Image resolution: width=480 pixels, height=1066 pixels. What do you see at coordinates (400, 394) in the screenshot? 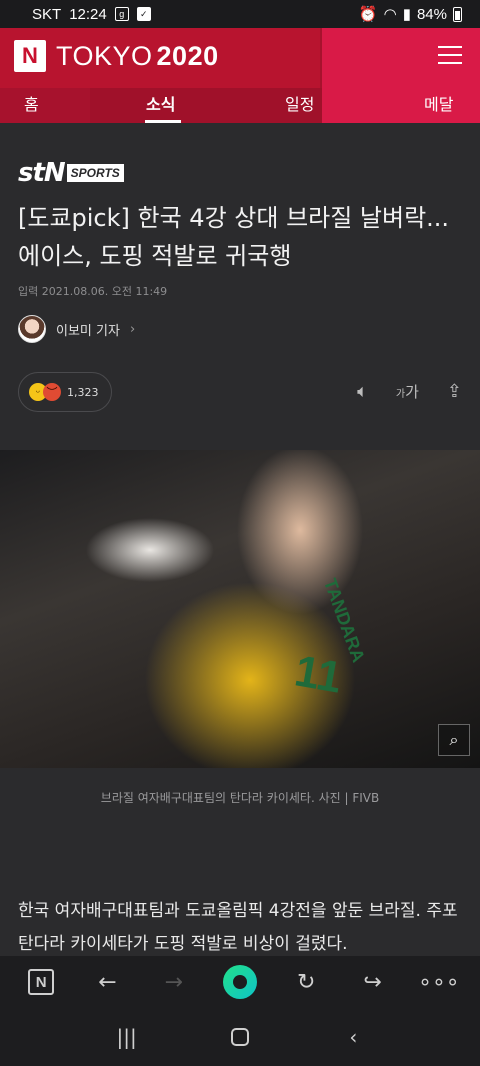
I see `font-size-small: 가` at bounding box center [400, 394].